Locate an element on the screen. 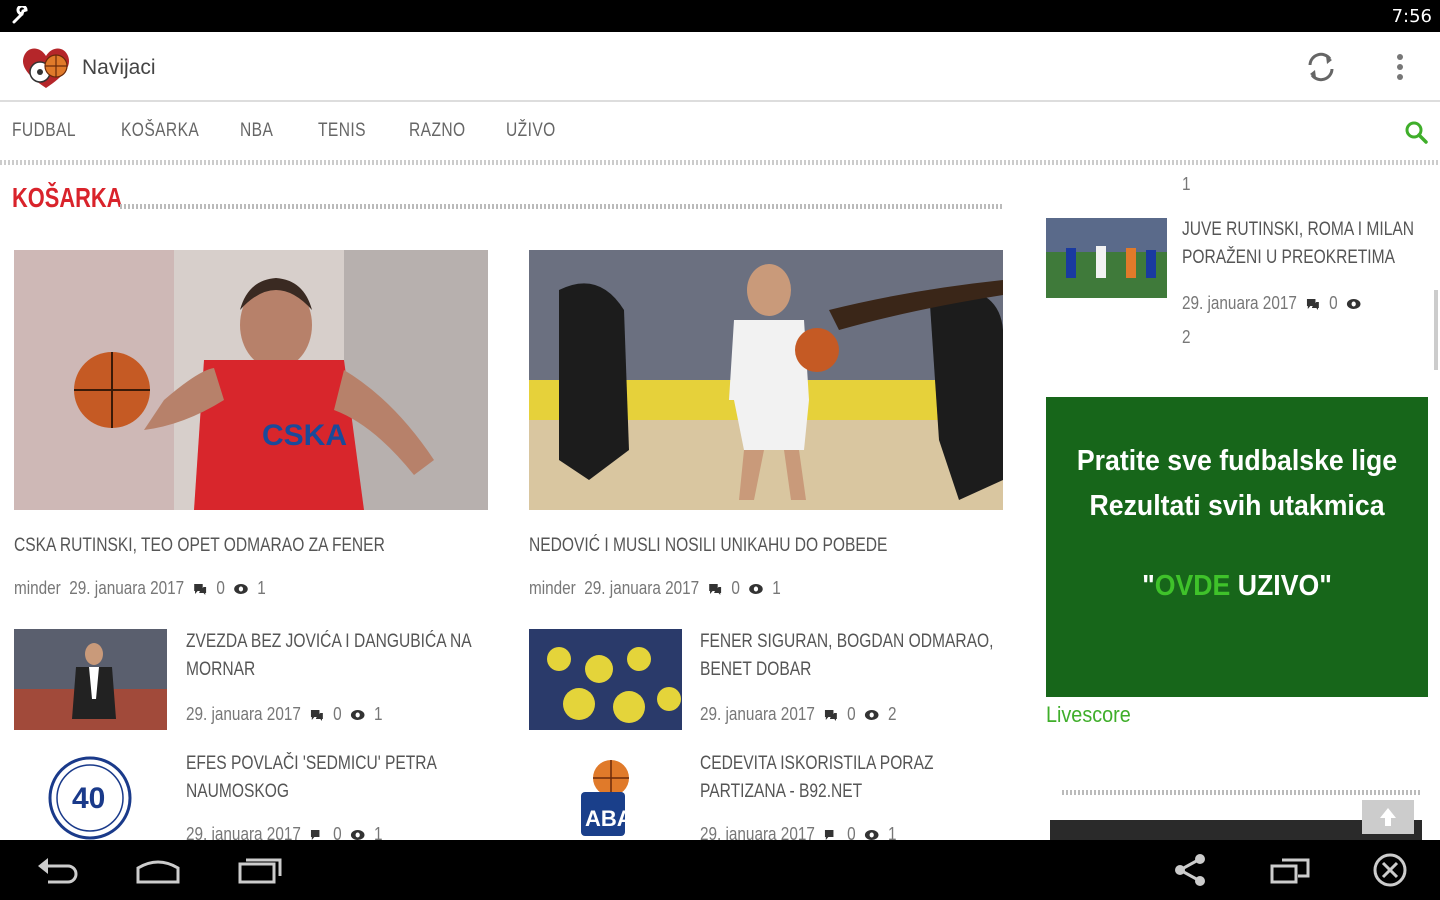 This screenshot has width=1440, height=900. system-nav-bar is located at coordinates (720, 870).